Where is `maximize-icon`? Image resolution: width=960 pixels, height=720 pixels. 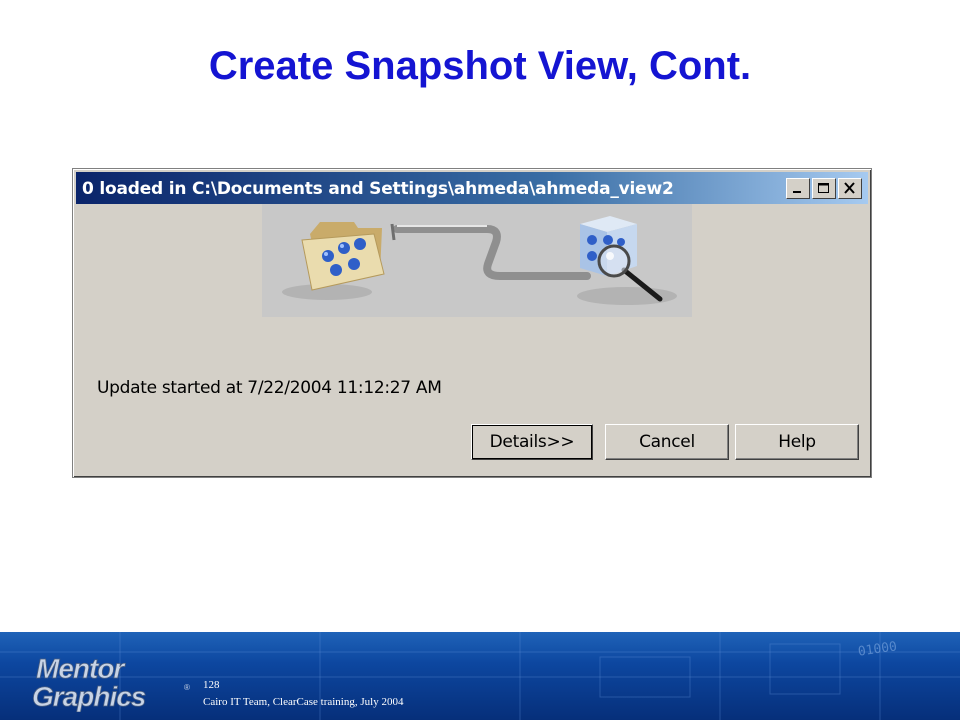
maximize-icon is located at coordinates (823, 188).